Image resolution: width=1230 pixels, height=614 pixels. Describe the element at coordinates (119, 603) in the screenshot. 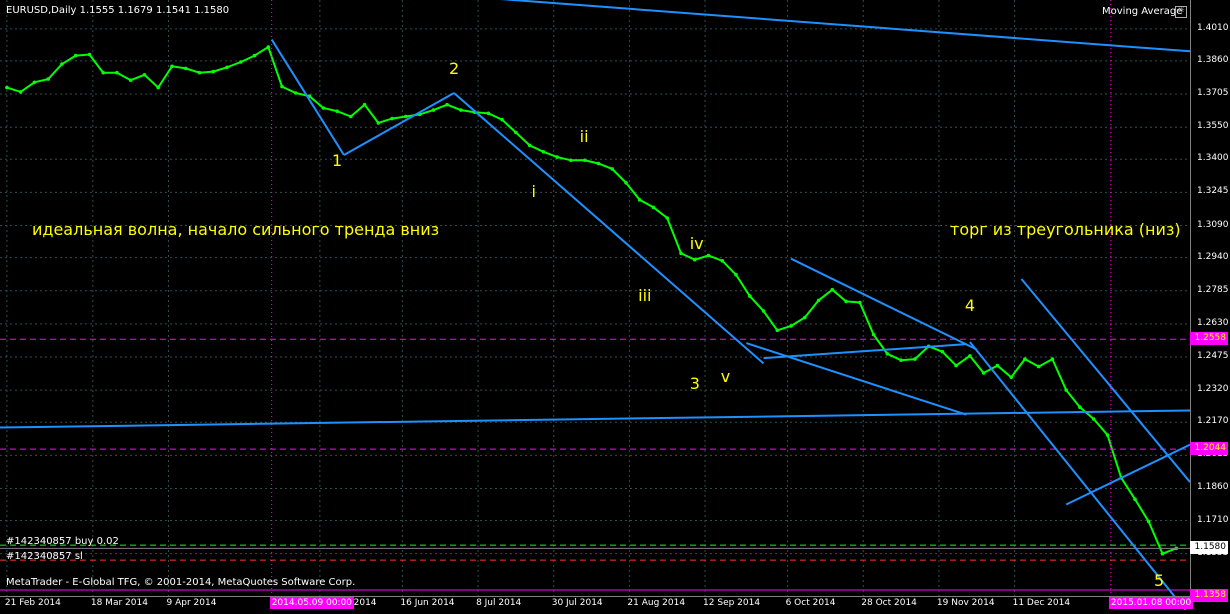

I see `date-tick-label: 18 Mar 2014` at that location.